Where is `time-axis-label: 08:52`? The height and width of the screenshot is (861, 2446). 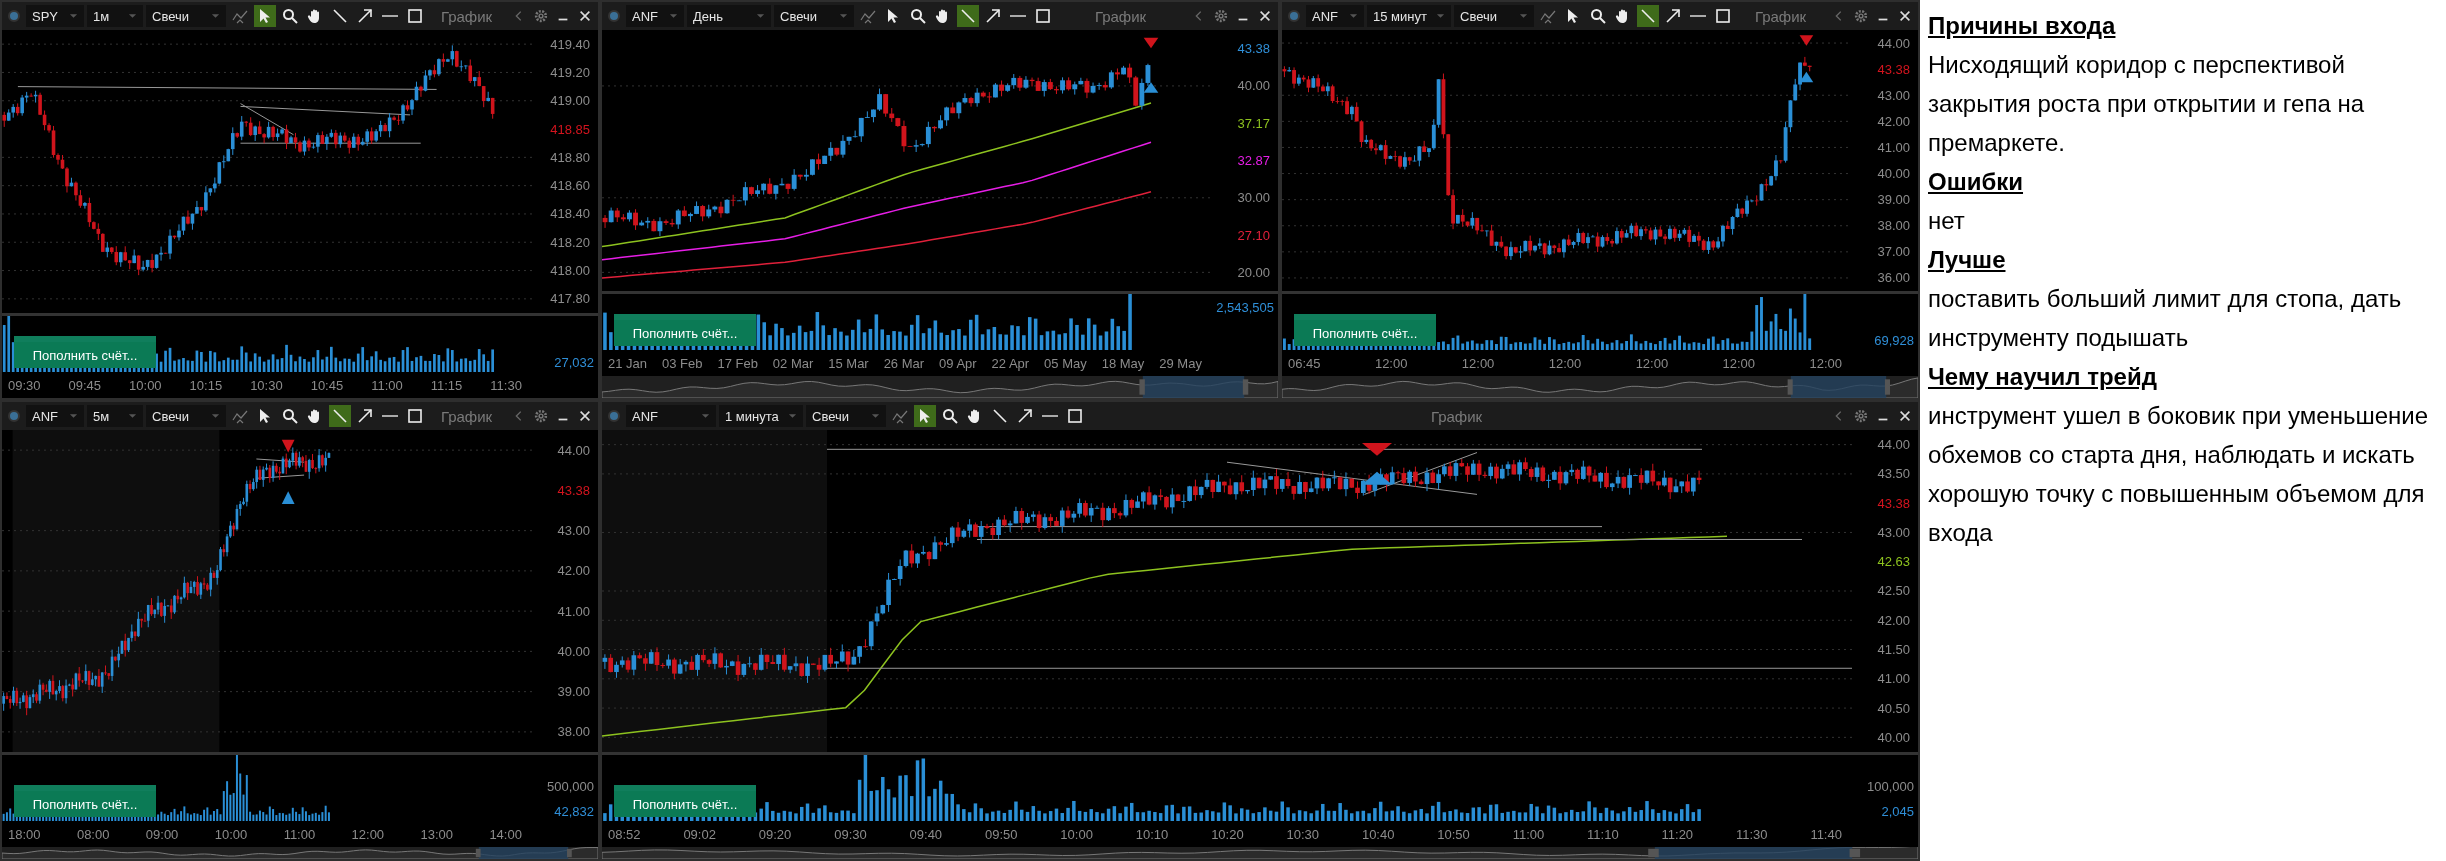 time-axis-label: 08:52 is located at coordinates (624, 834).